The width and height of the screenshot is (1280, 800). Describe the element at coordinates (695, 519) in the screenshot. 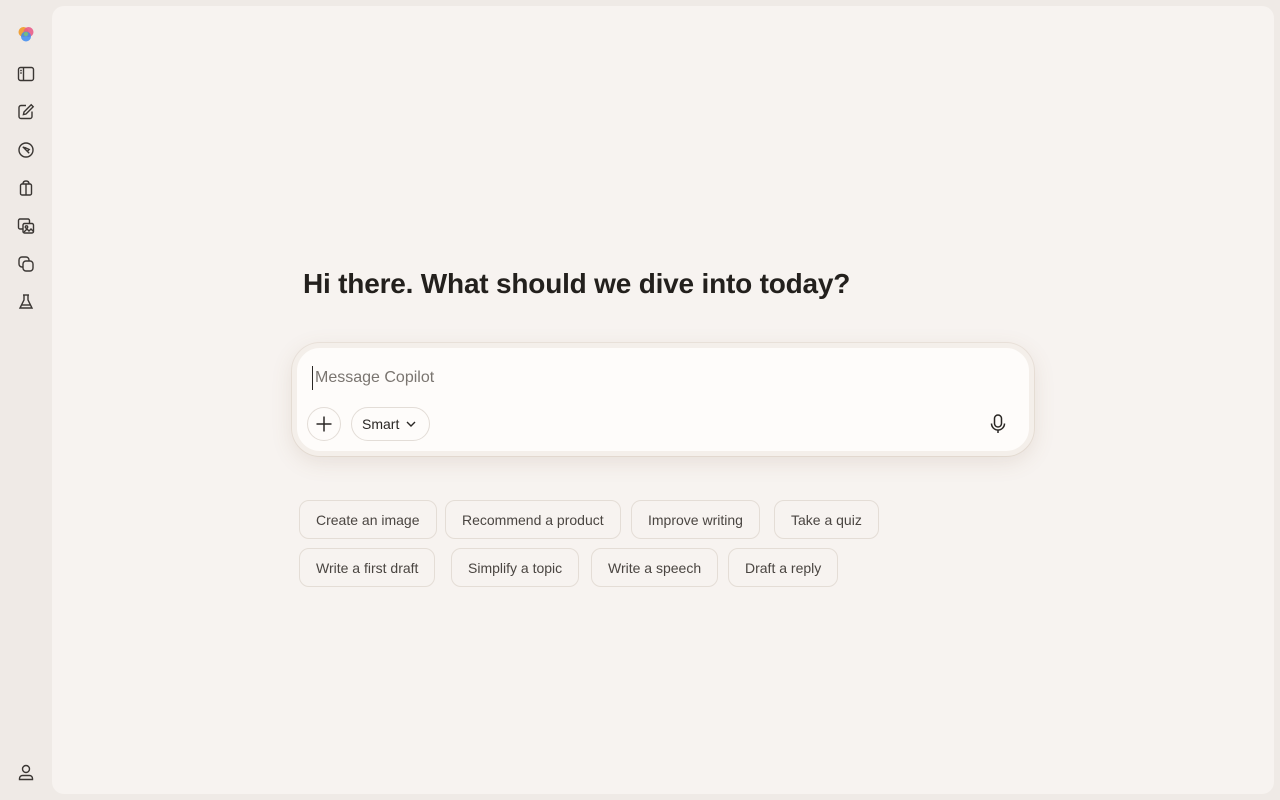

I see `suggestion-chip: Improve writing` at that location.